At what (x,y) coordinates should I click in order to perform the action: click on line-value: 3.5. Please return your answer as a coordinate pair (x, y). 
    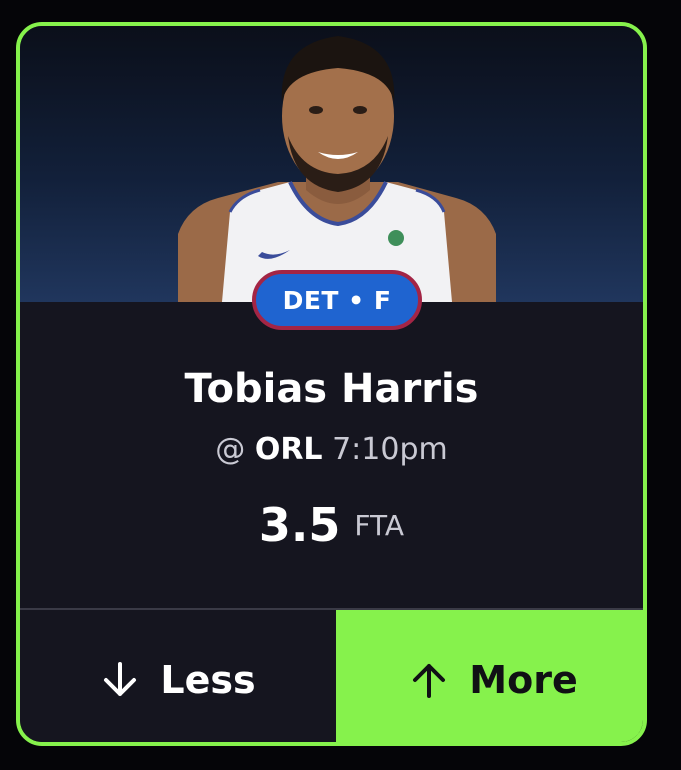
    Looking at the image, I should click on (299, 525).